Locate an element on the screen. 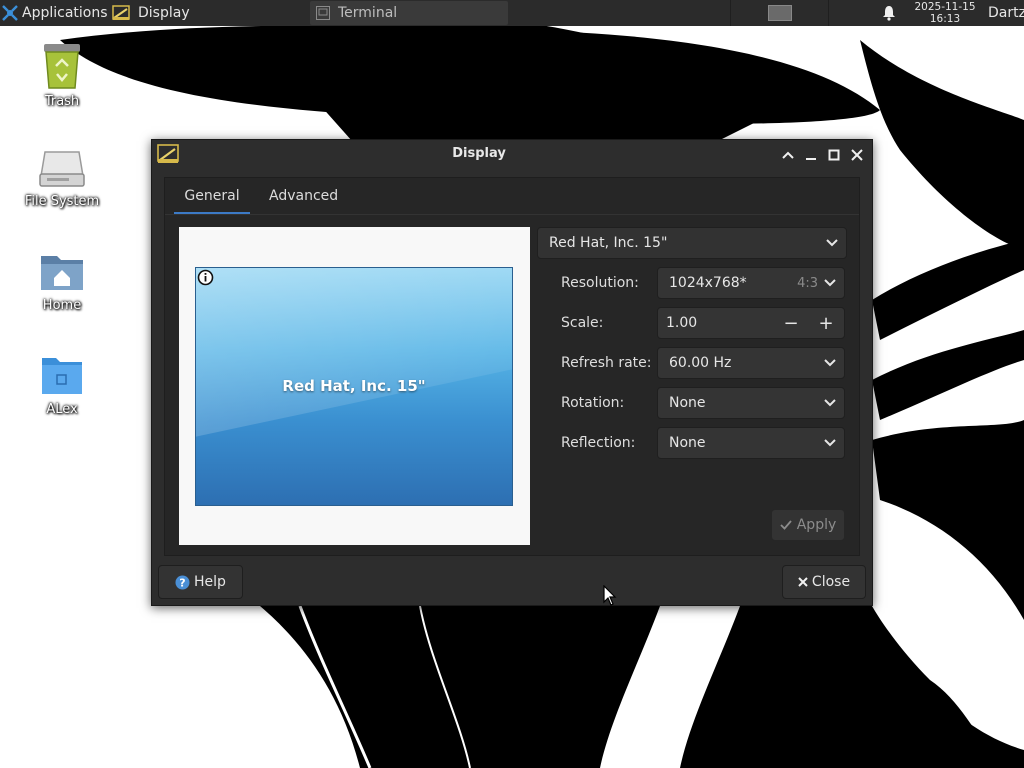 The height and width of the screenshot is (768, 1024). plus-icon: + is located at coordinates (826, 323).